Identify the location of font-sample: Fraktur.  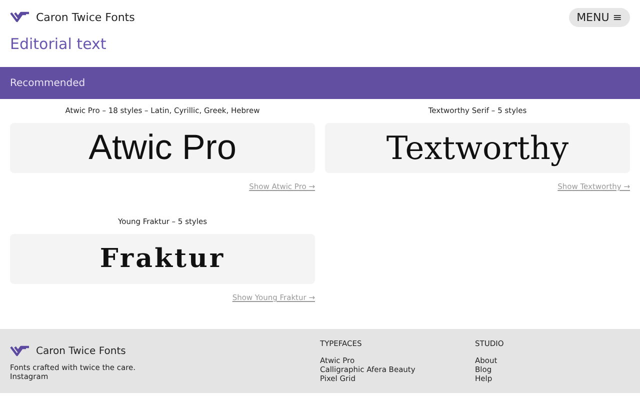
(162, 259).